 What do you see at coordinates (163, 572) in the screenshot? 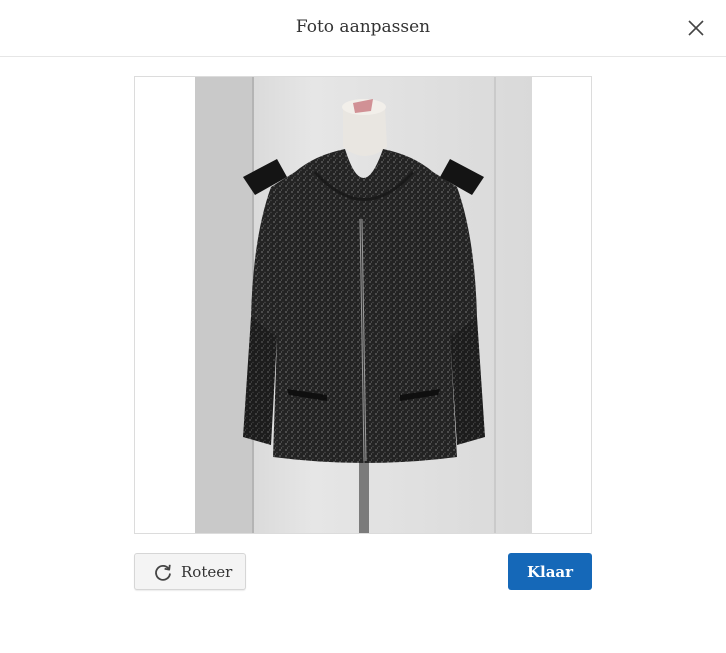
I see `rotate-icon` at bounding box center [163, 572].